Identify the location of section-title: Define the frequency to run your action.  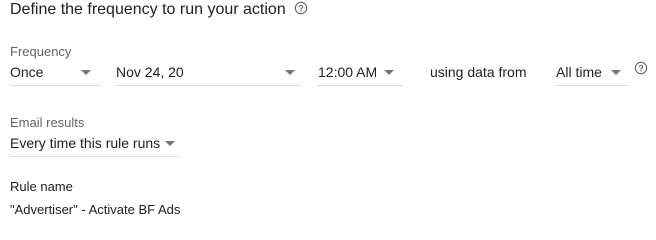
(159, 10).